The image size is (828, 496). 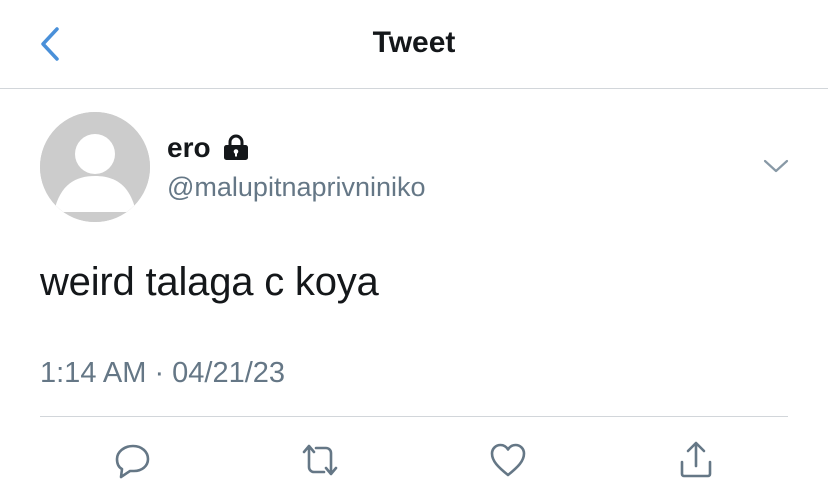 I want to click on like-icon, so click(x=508, y=460).